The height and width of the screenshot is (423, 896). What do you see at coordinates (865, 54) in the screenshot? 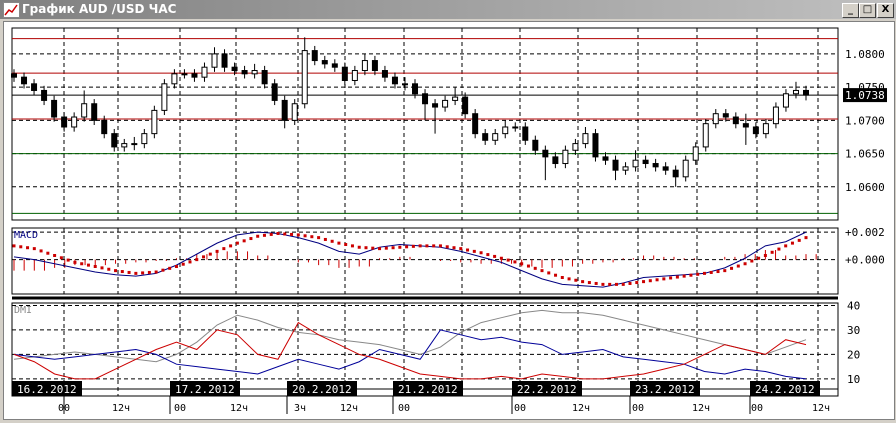
I see `price-tick-label: 1.0800` at bounding box center [865, 54].